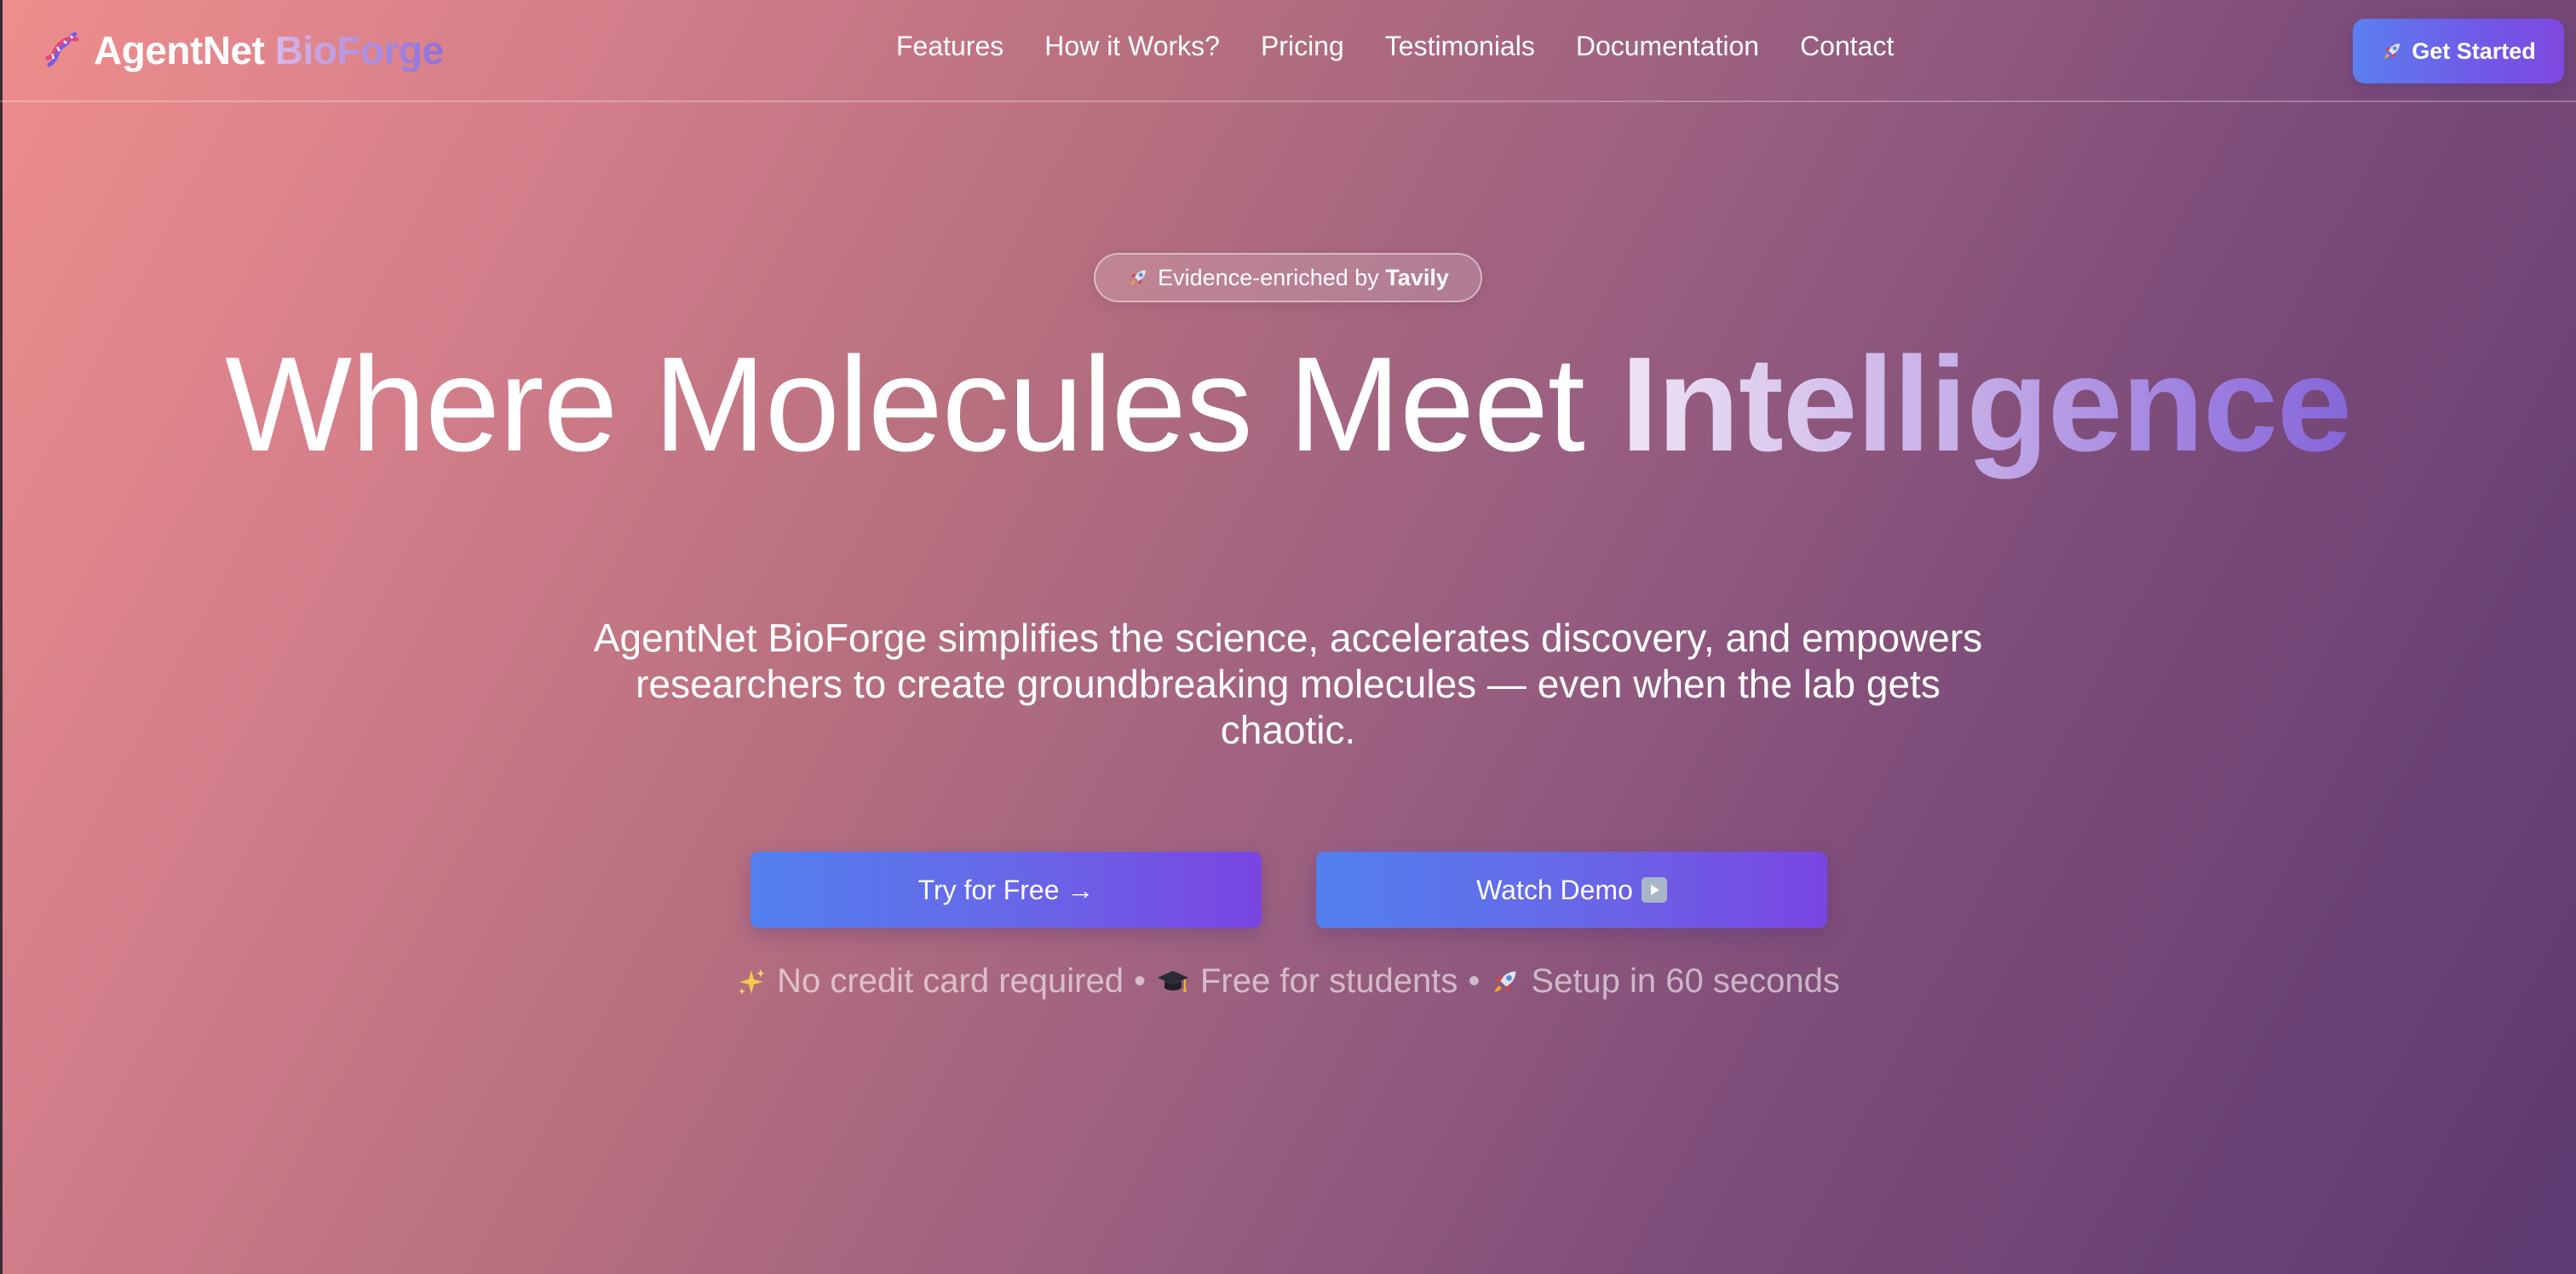  What do you see at coordinates (1686, 981) in the screenshot?
I see `feature-setup-time: Setup in 60 seconds` at bounding box center [1686, 981].